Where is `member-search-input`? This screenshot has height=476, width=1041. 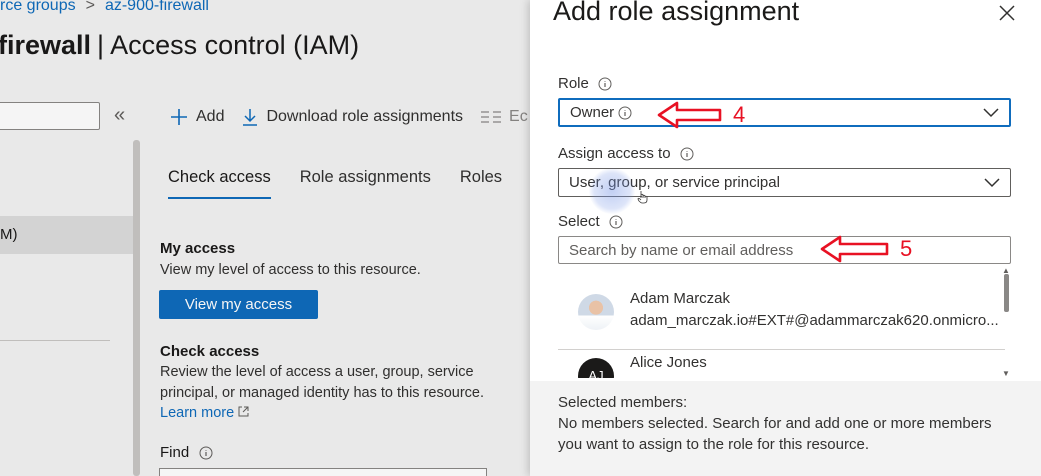 member-search-input is located at coordinates (784, 250).